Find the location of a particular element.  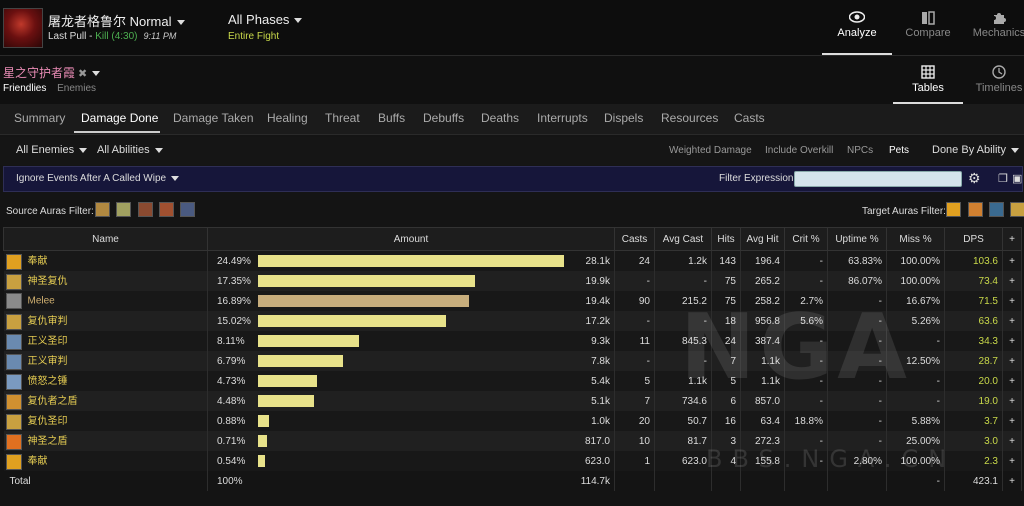

gear-icon: ⚙ is located at coordinates (974, 178).